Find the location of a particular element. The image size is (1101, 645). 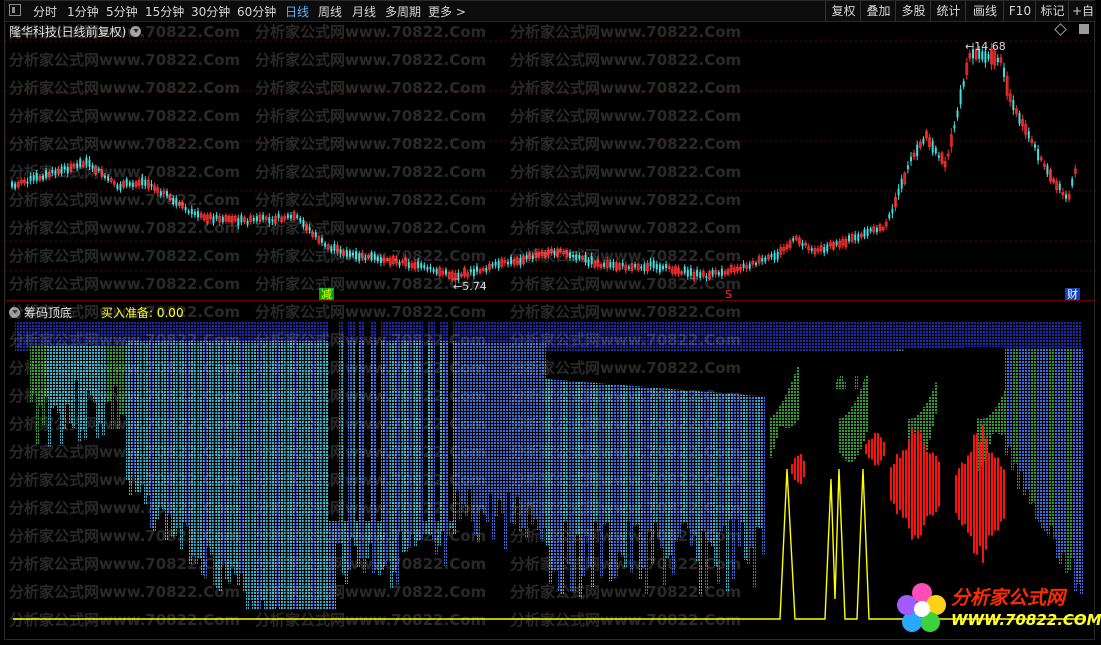

chevron-down-icon is located at coordinates (14, 312).